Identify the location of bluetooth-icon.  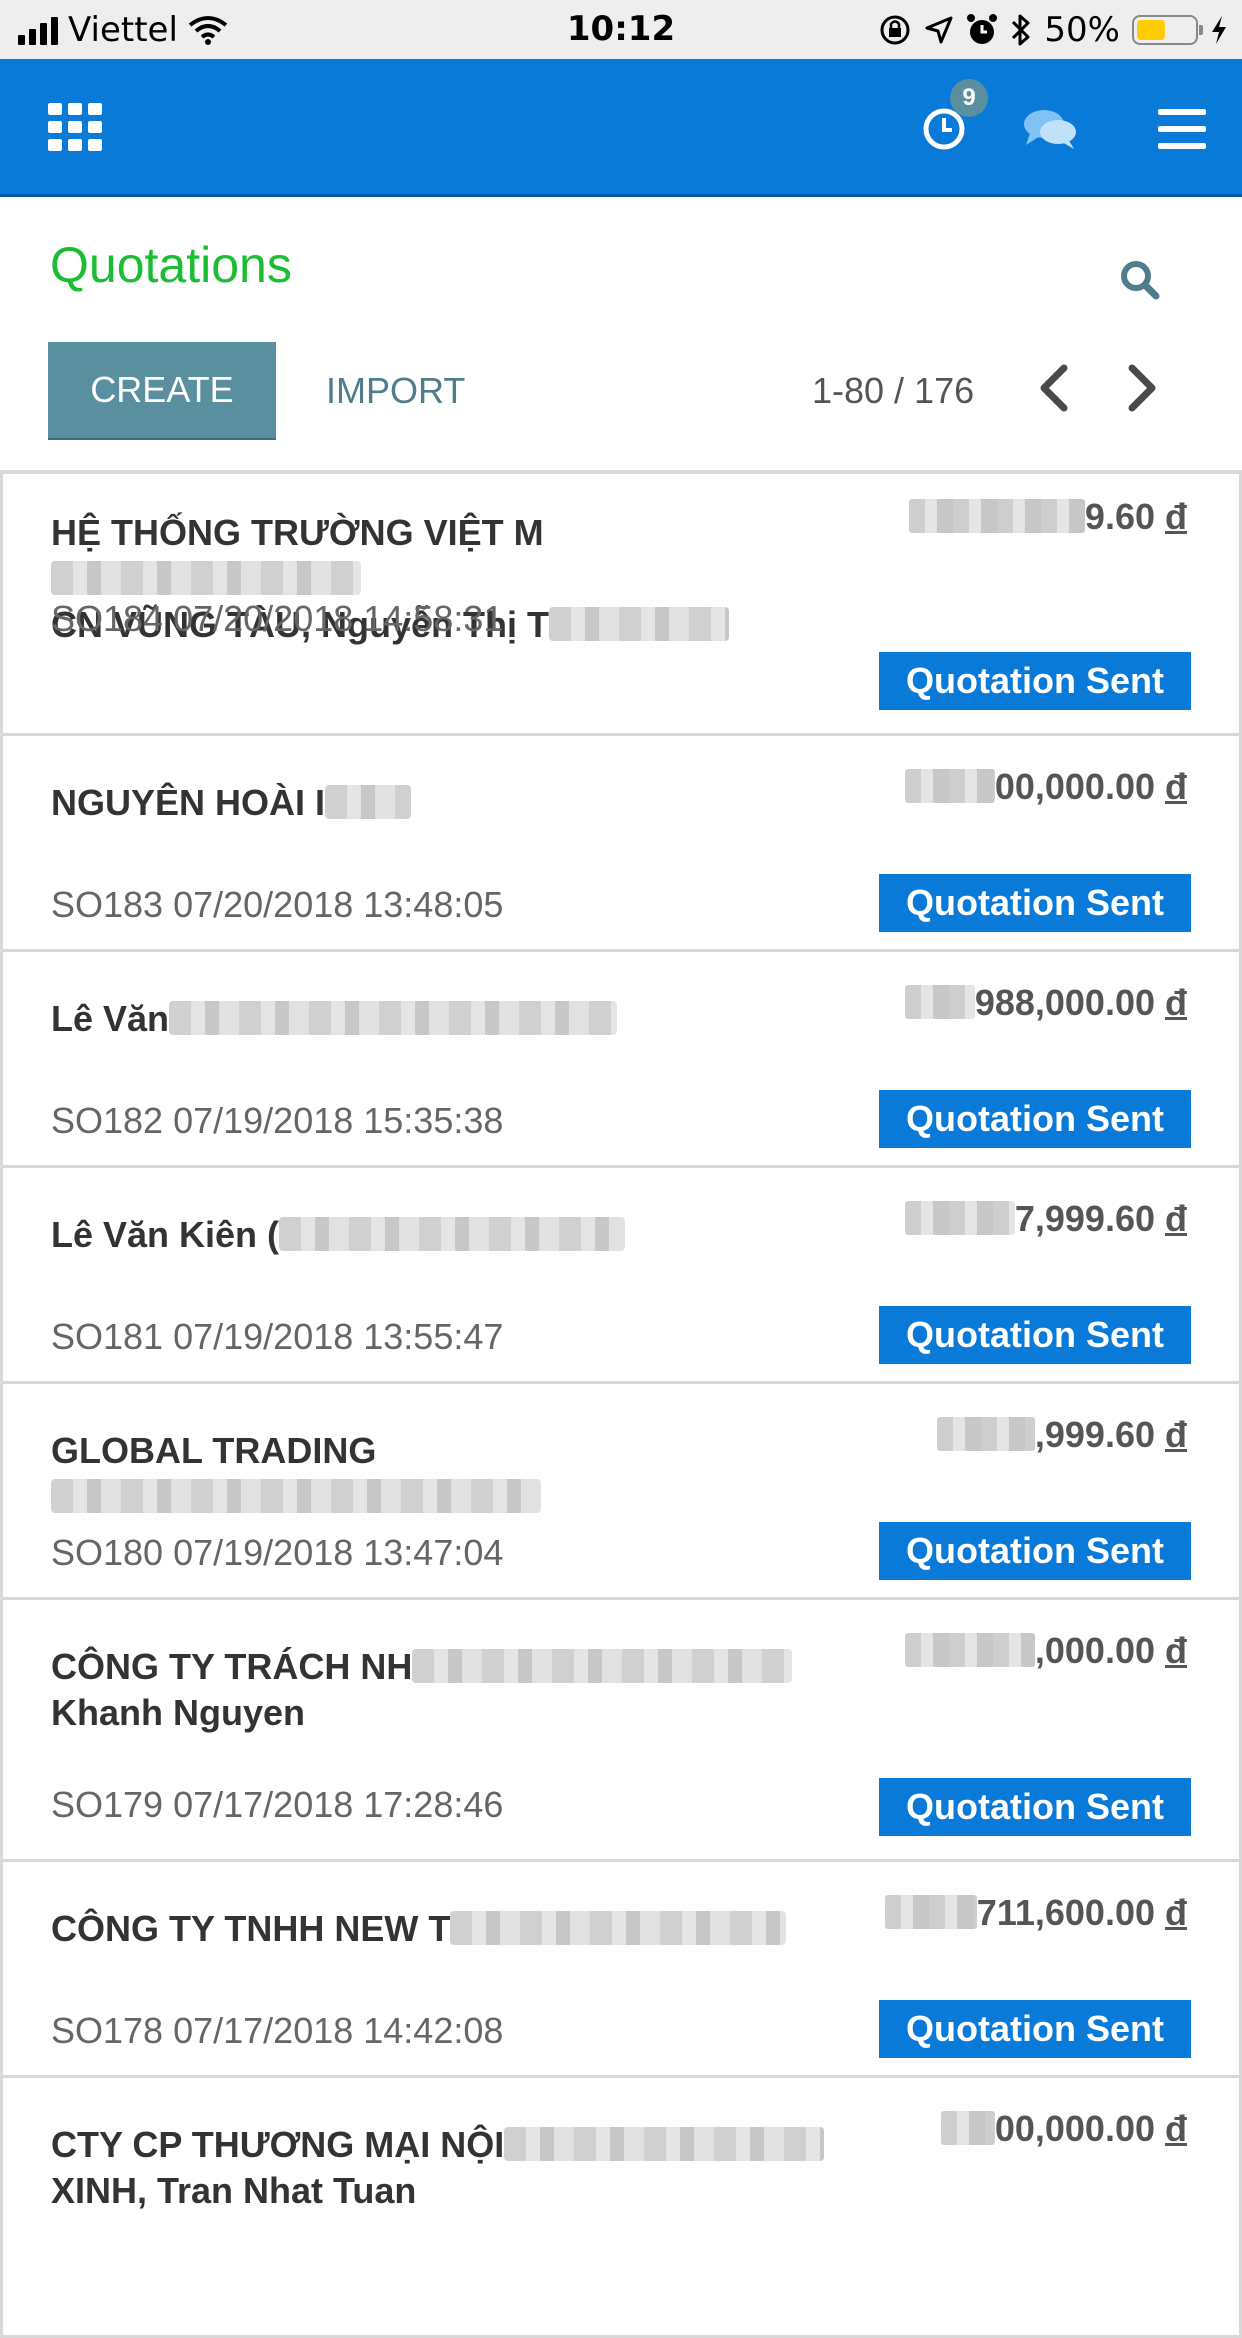
(1021, 29).